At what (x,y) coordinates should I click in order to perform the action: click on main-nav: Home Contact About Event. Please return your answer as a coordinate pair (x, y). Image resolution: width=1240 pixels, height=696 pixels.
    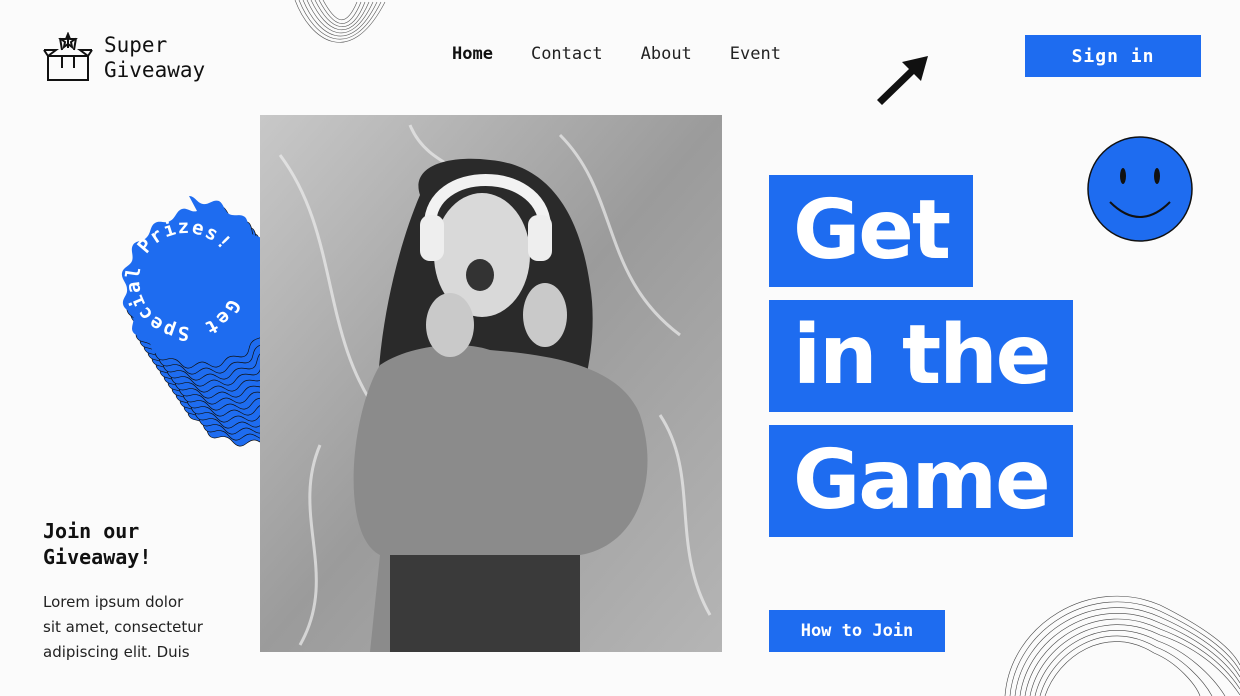
    Looking at the image, I should click on (616, 54).